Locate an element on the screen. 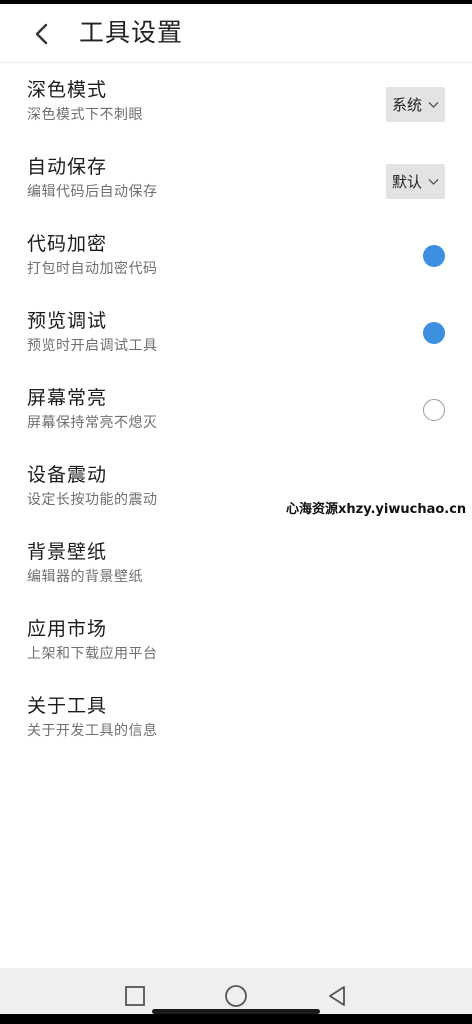  bottom-edge is located at coordinates (236, 1019).